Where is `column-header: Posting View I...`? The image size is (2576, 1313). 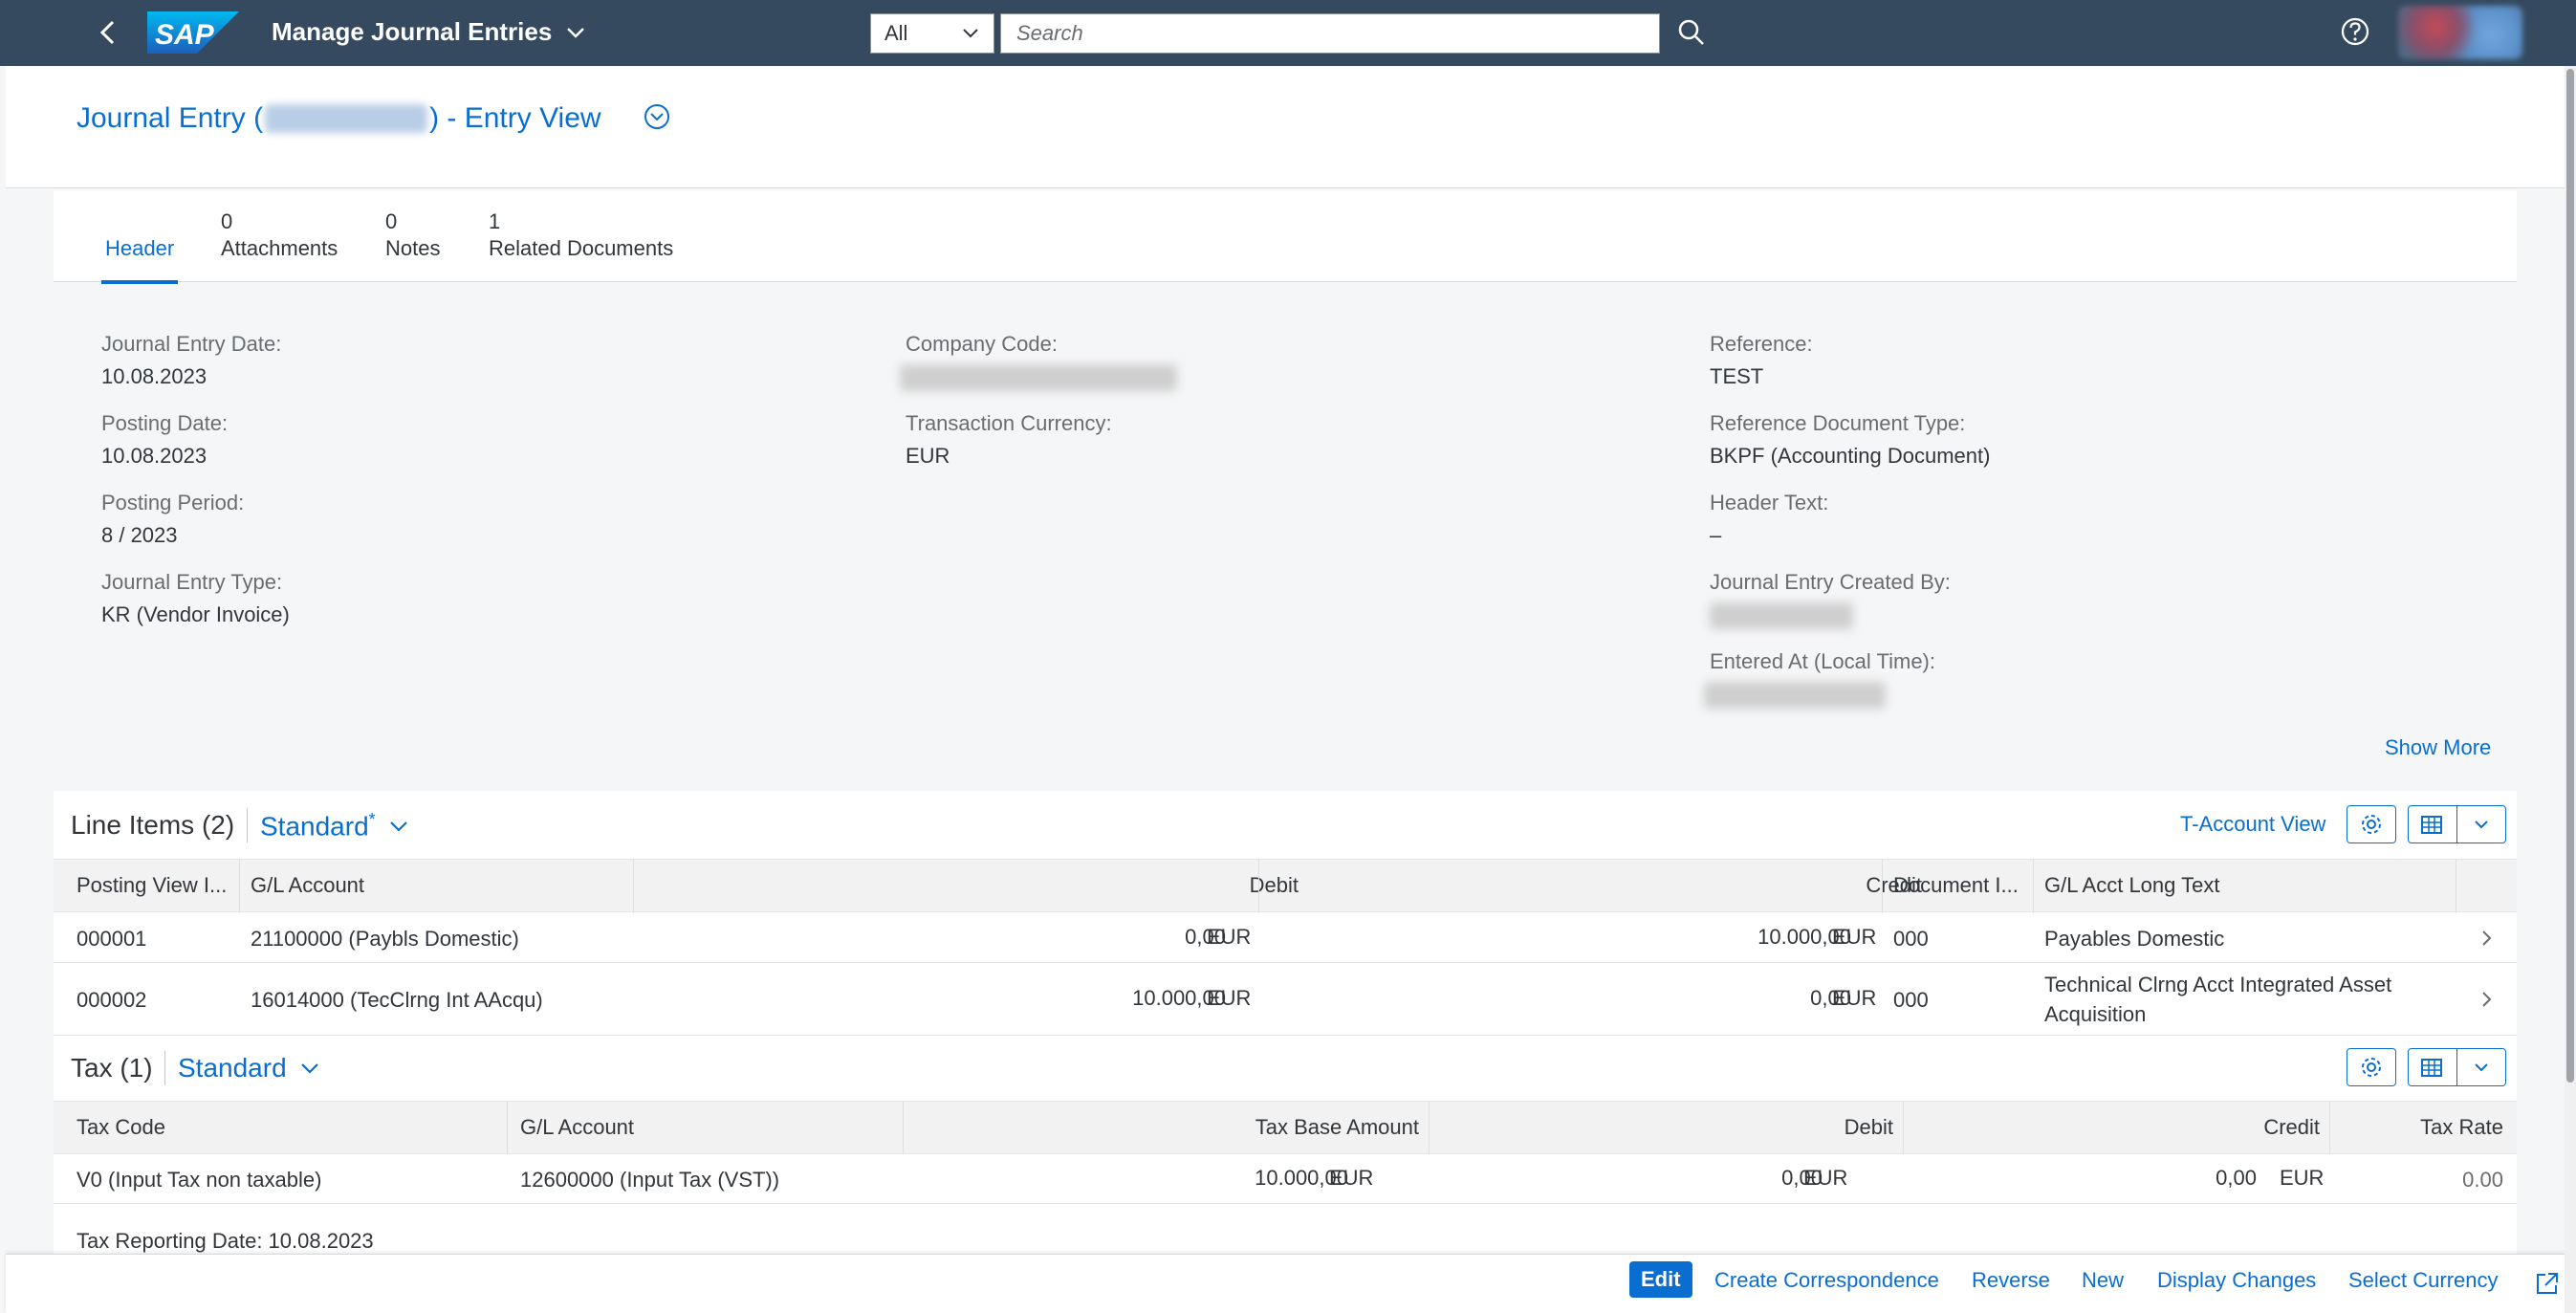 column-header: Posting View I... is located at coordinates (151, 885).